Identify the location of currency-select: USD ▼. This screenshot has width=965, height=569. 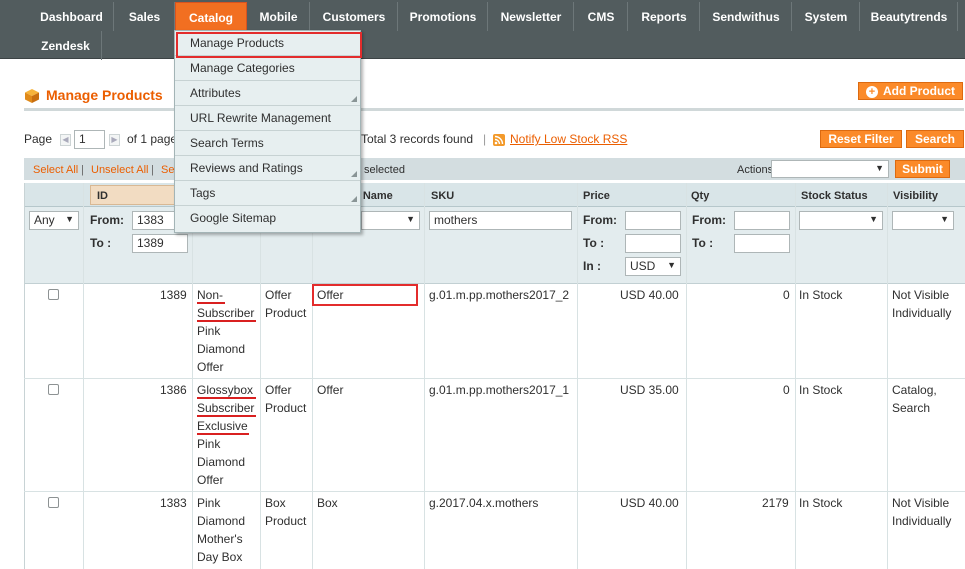
(653, 266).